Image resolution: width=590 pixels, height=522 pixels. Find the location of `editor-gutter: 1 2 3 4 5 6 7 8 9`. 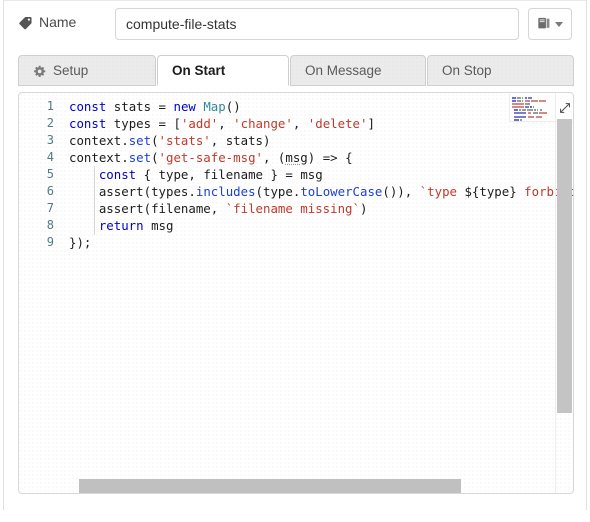

editor-gutter: 1 2 3 4 5 6 7 8 9 is located at coordinates (41, 293).